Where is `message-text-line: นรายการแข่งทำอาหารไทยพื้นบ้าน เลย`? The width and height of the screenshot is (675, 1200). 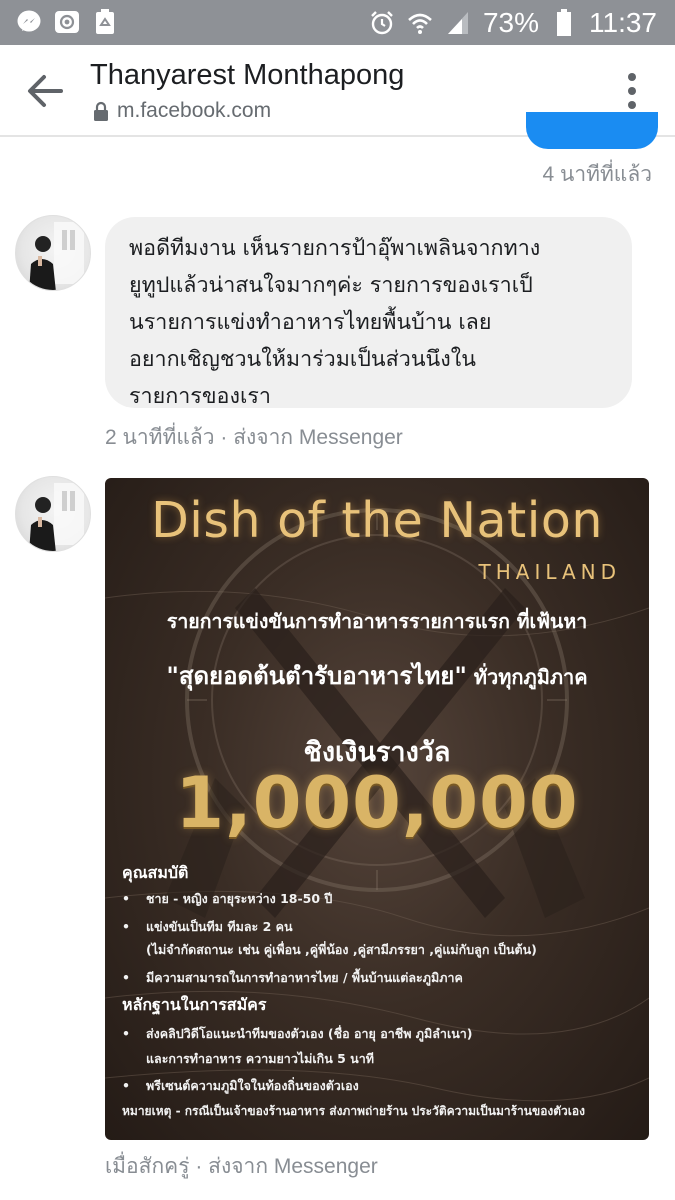
message-text-line: นรายการแข่งทำอาหารไทยพื้นบ้าน เลย is located at coordinates (310, 322).